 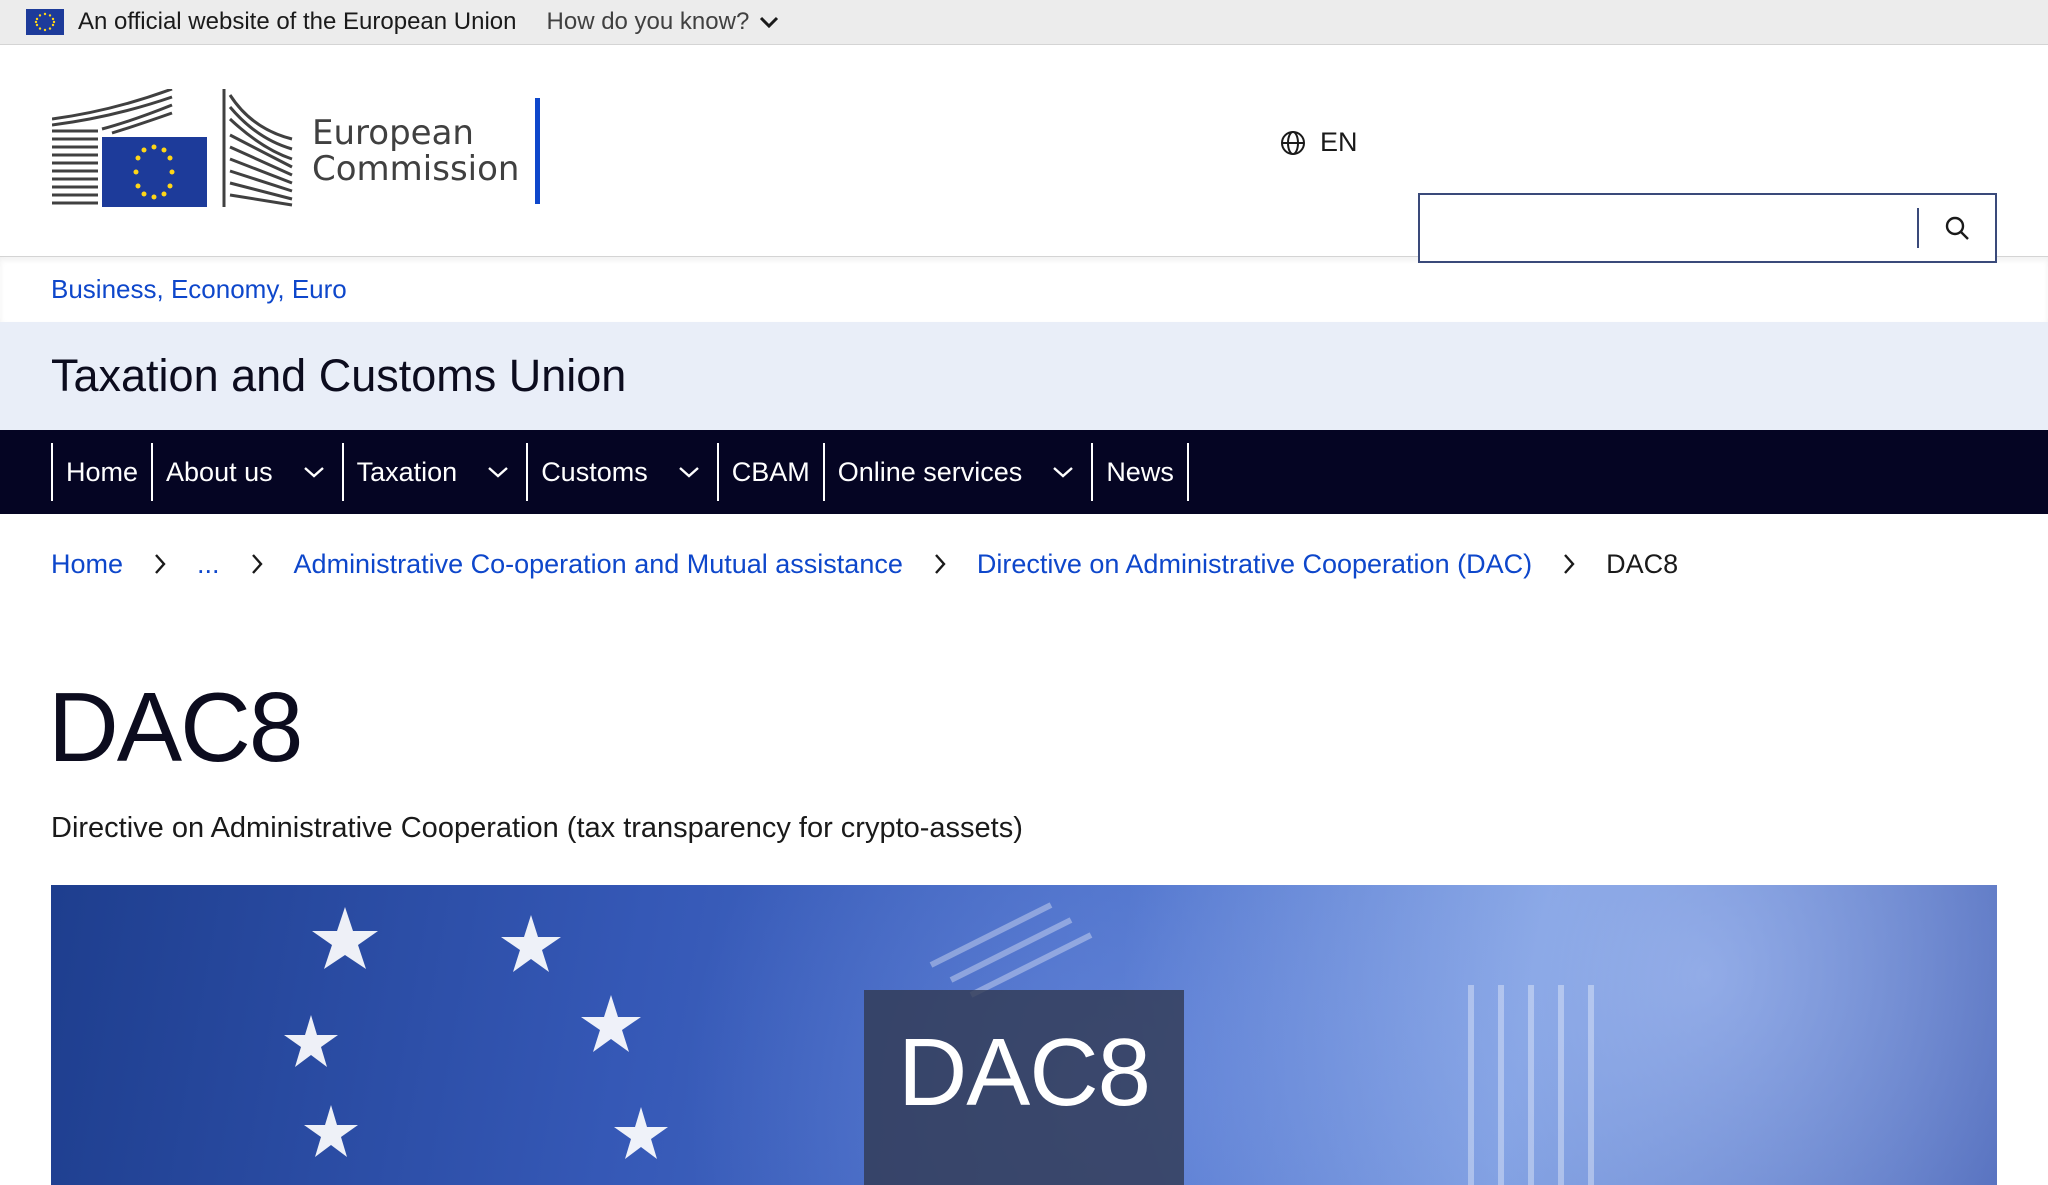 I want to click on nav-item-news: News, so click(x=1140, y=472).